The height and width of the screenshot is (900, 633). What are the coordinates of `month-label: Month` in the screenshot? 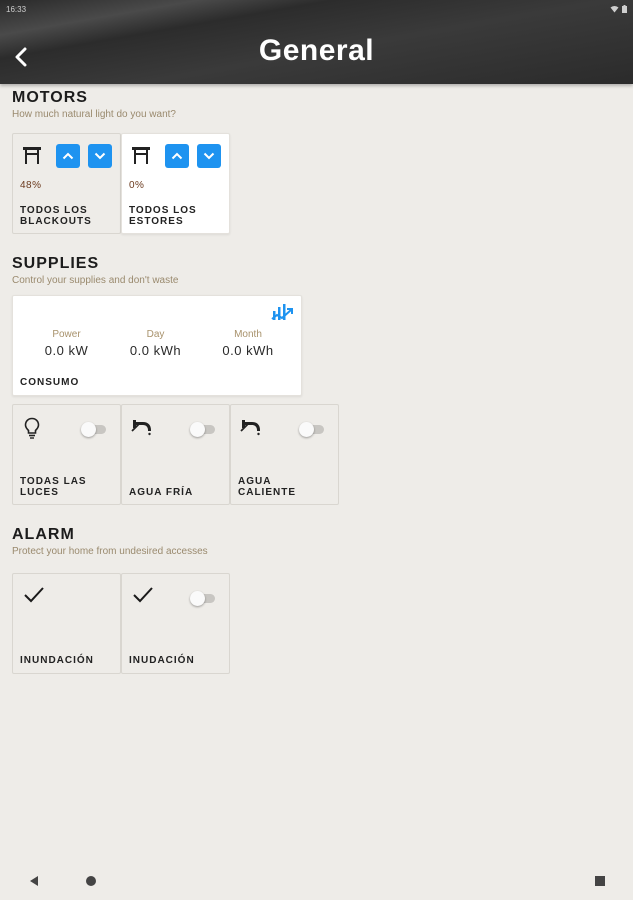 It's located at (248, 334).